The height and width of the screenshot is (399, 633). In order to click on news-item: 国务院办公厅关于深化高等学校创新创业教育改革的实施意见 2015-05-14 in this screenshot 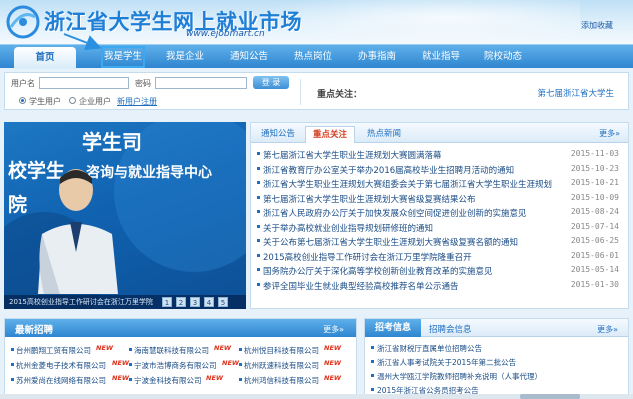, I will do `click(440, 270)`.